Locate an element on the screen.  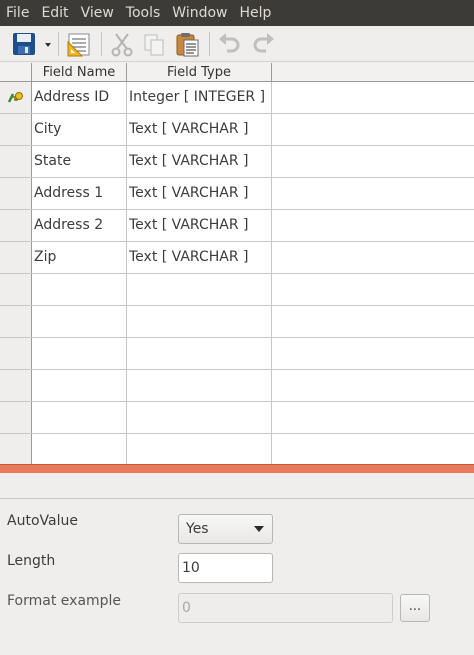
table-row: Address 1 Text [ VARCHAR ] is located at coordinates (237, 194).